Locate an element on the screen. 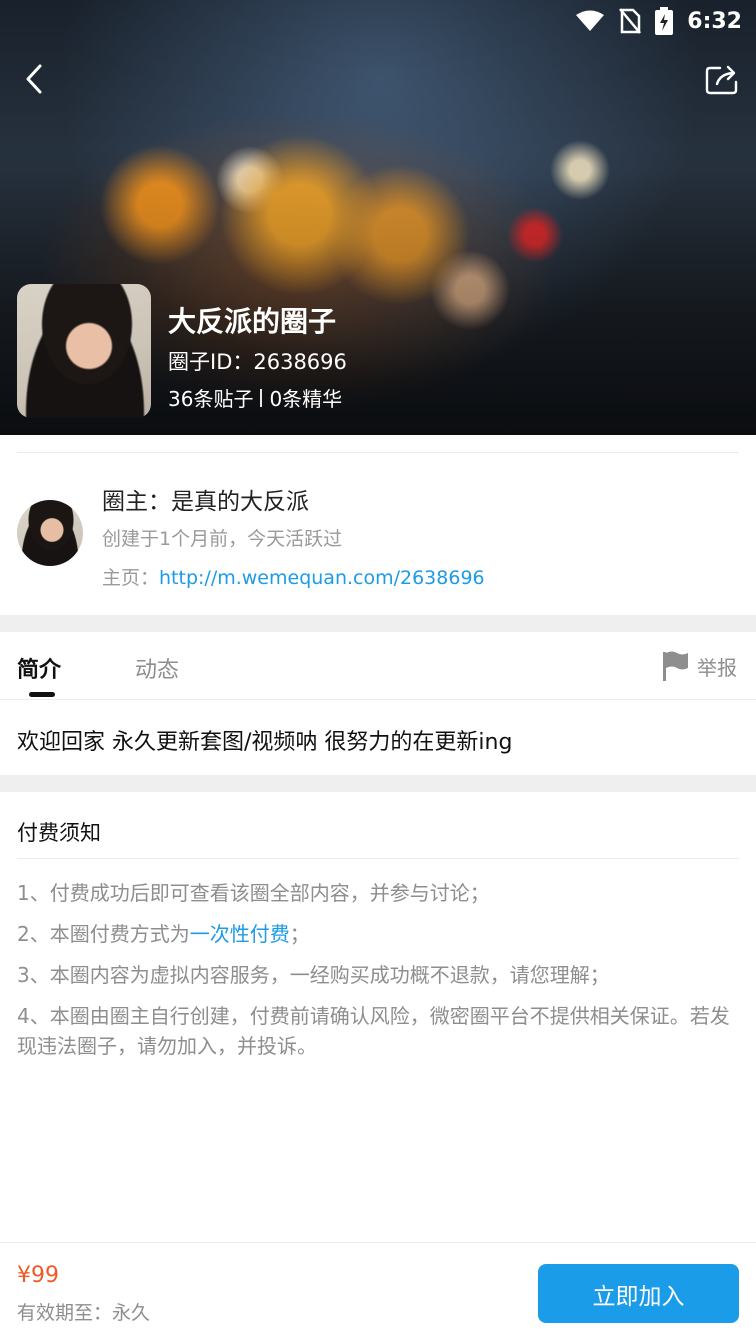 The width and height of the screenshot is (756, 1344). homepage-link: http://m.wemequan.com/2638696 is located at coordinates (322, 578).